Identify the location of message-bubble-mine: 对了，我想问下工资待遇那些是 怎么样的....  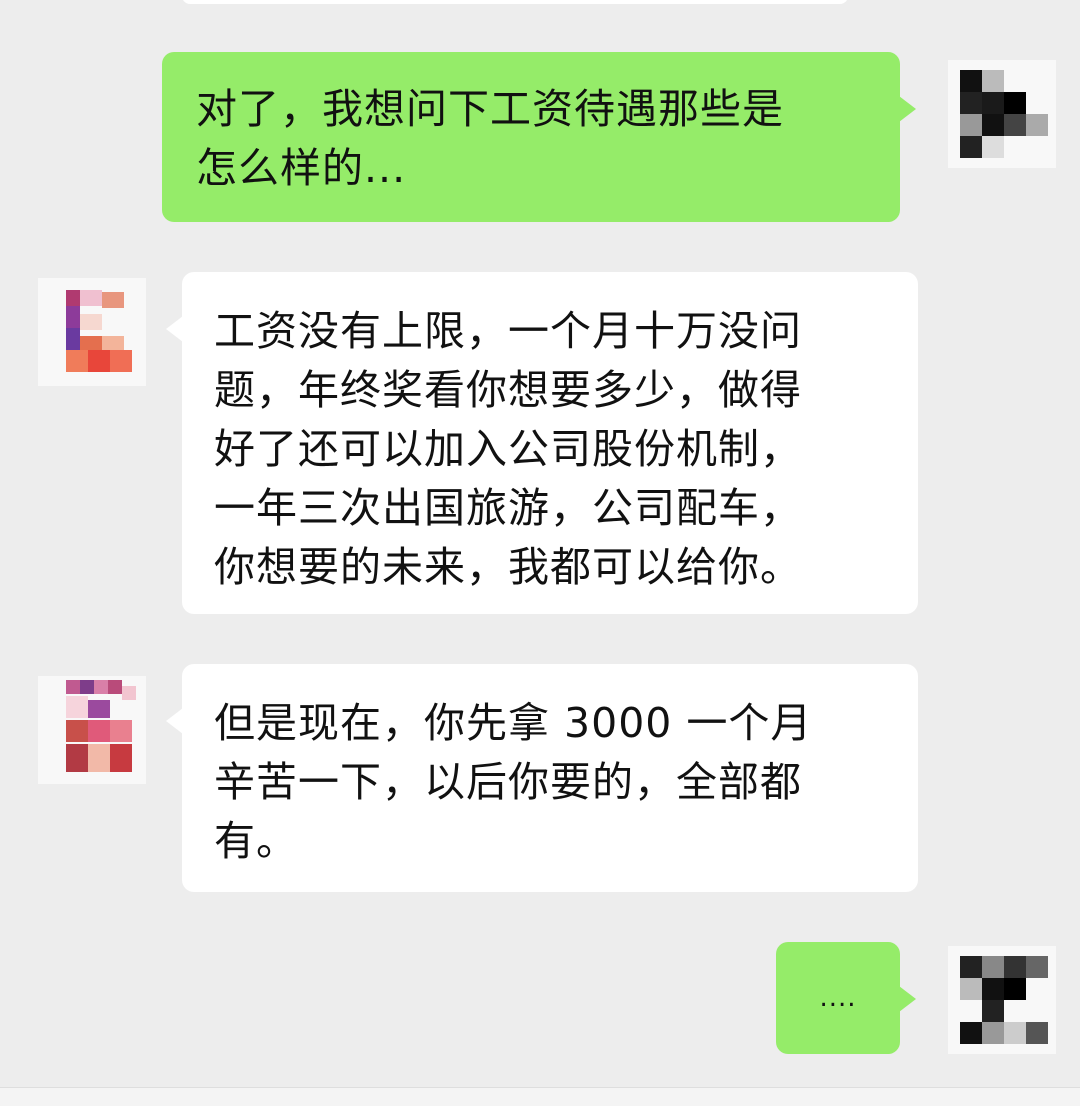
(539, 137).